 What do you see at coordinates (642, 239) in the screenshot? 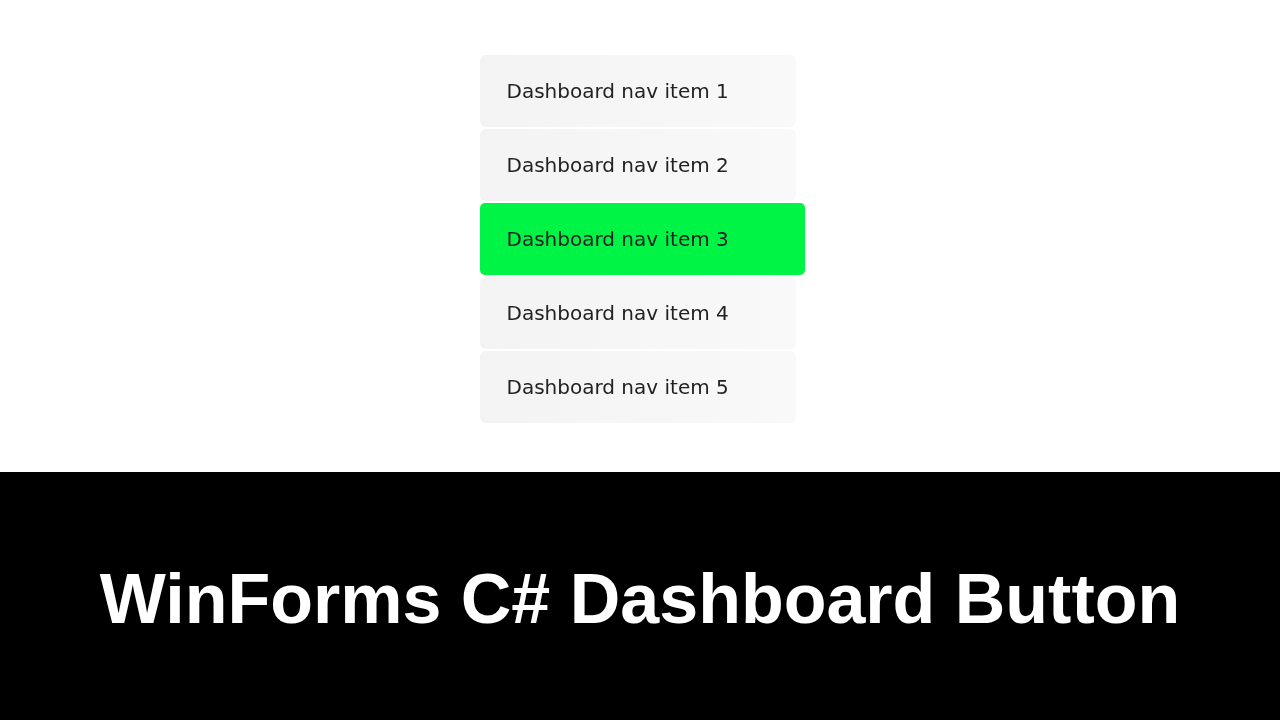
I see `nav-button: Dashboard nav item 3` at bounding box center [642, 239].